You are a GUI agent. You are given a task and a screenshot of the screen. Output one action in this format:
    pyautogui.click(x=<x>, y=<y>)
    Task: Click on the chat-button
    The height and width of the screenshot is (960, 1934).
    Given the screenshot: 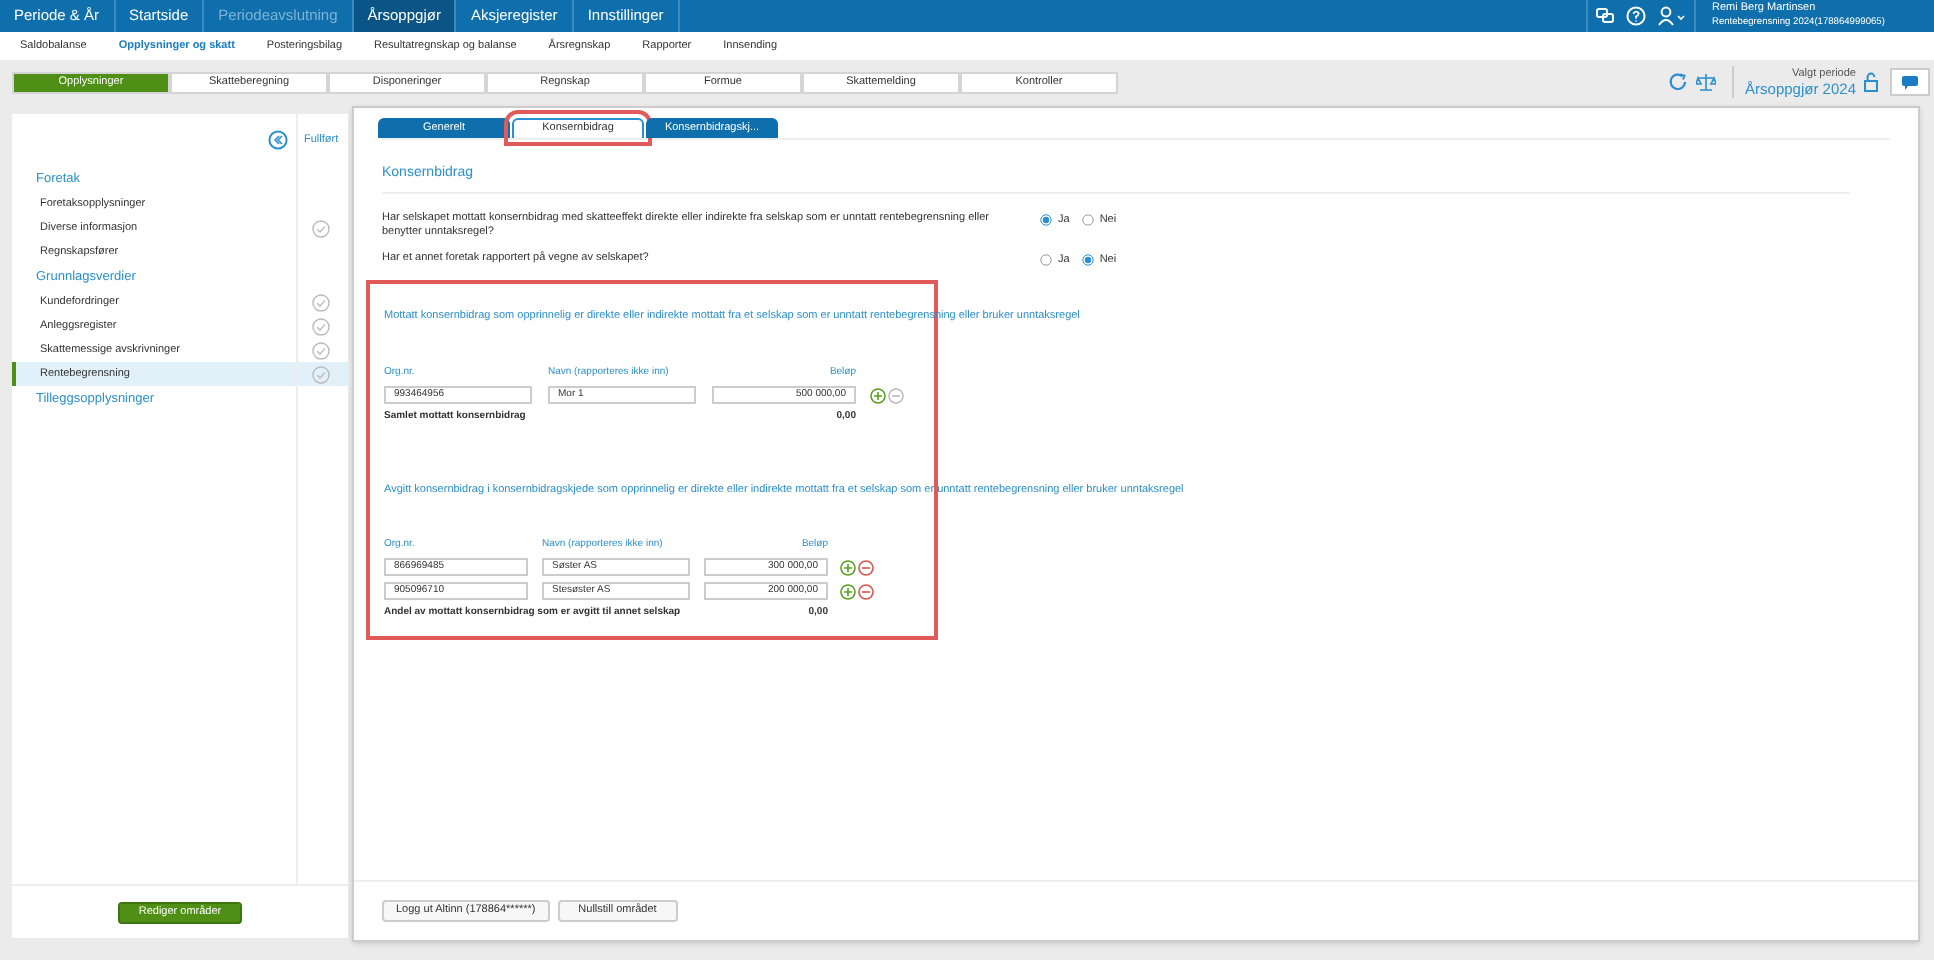 What is the action you would take?
    pyautogui.click(x=1910, y=82)
    